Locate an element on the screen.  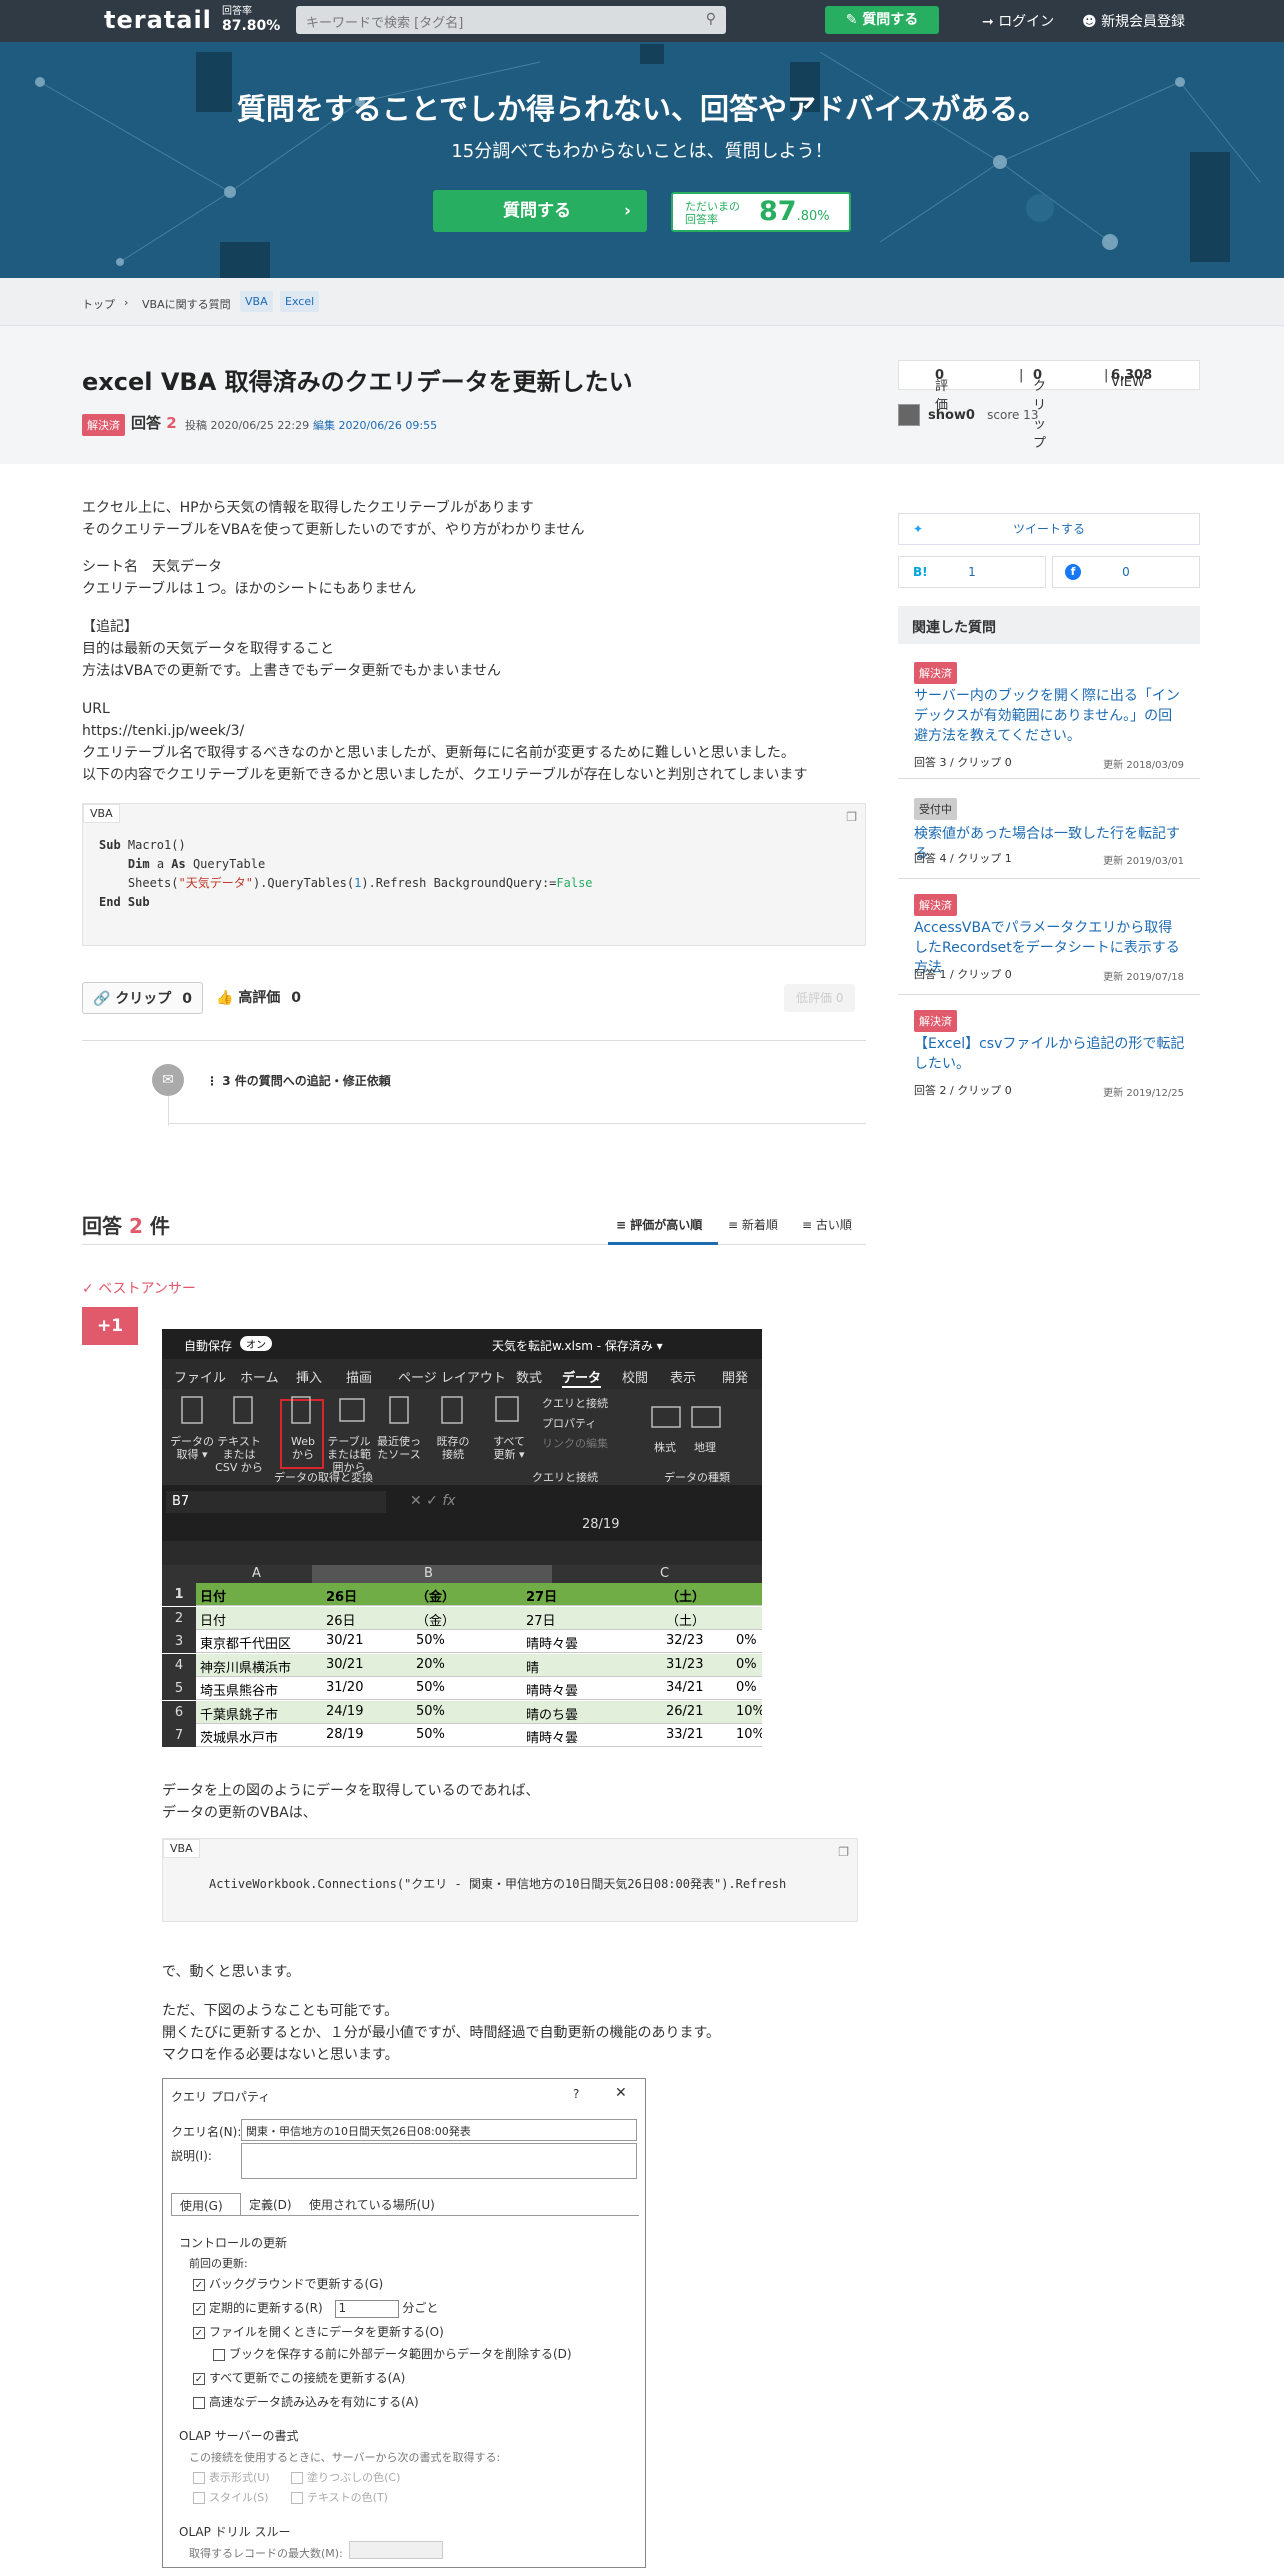
tab-usage: 使用(G) is located at coordinates (206, 2204).